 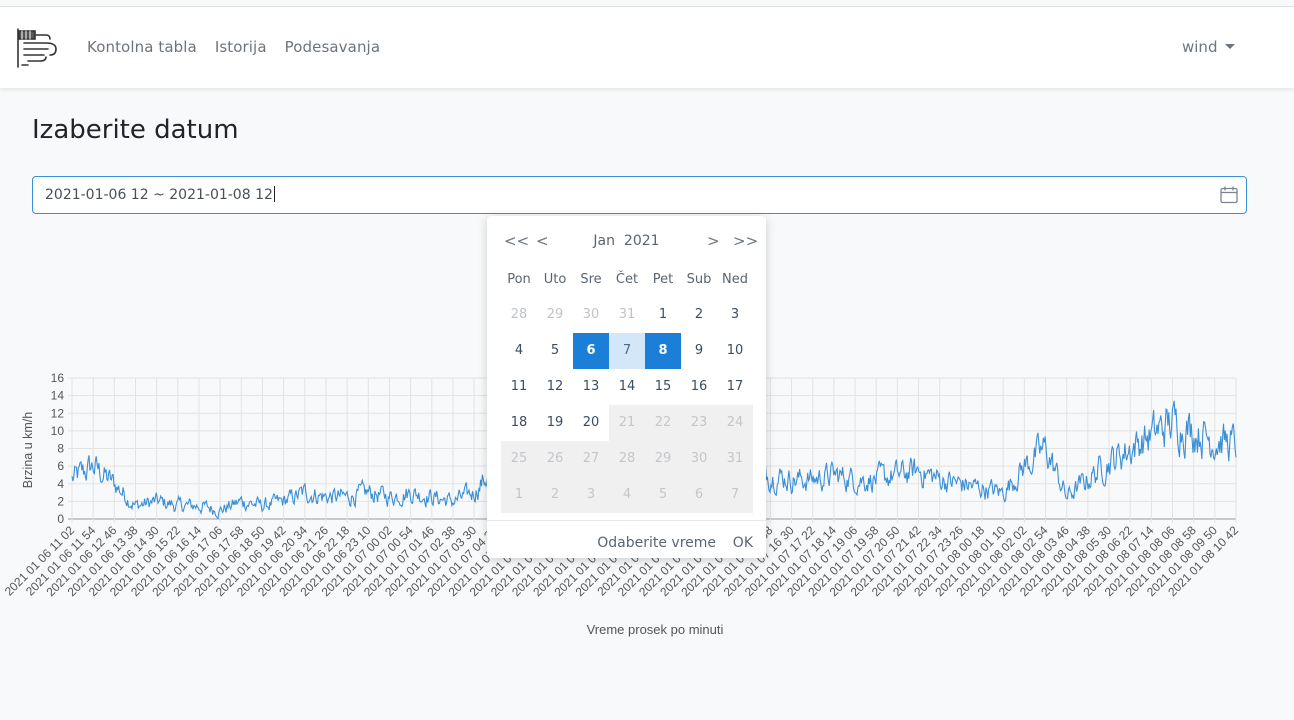 What do you see at coordinates (519, 459) in the screenshot?
I see `calendar-day: 25` at bounding box center [519, 459].